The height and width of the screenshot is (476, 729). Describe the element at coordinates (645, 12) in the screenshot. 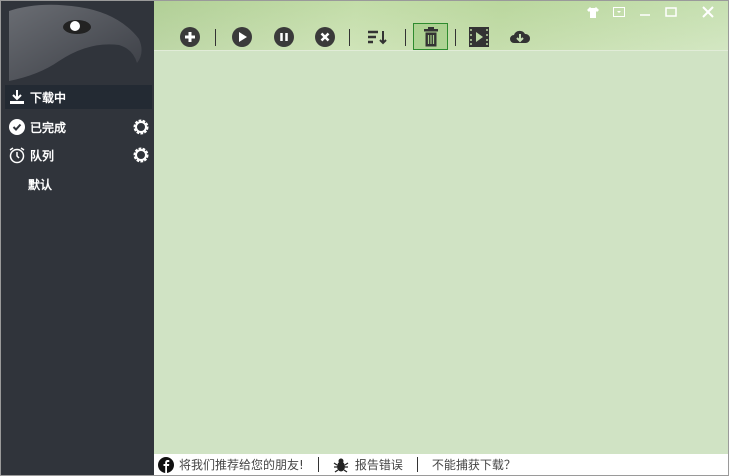

I see `minimize-button` at that location.